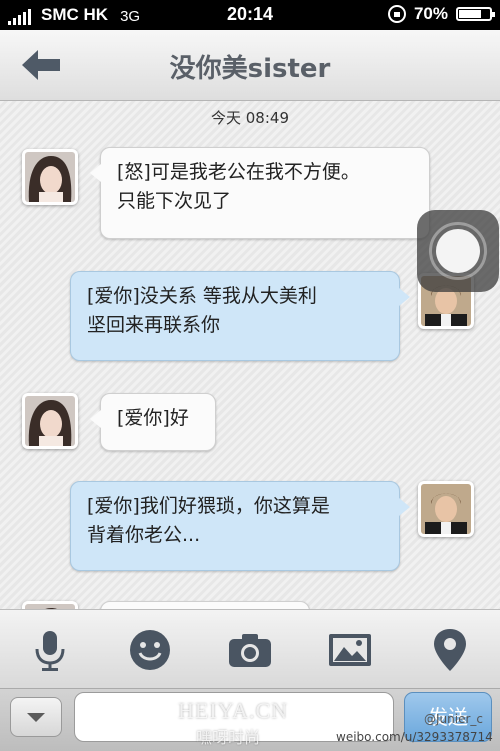 This screenshot has width=500, height=751. What do you see at coordinates (154, 325) in the screenshot?
I see `message-line: 坚回来再联系你` at bounding box center [154, 325].